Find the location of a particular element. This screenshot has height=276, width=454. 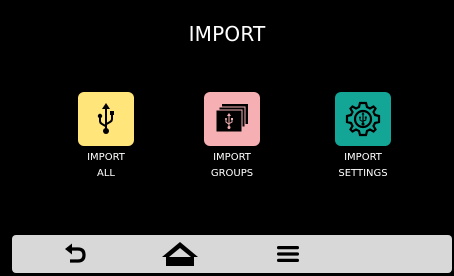

import-settings-button: IMPORT SETTINGS is located at coordinates (363, 142).